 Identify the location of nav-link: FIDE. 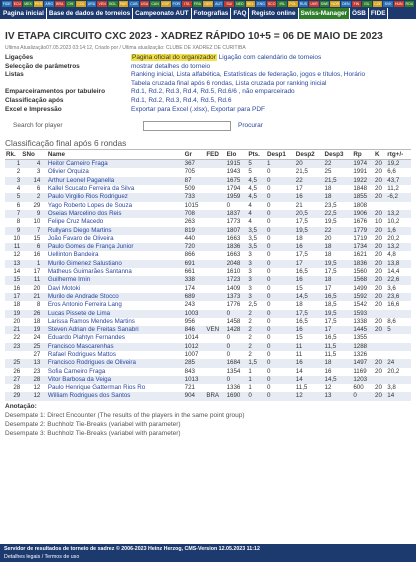
(379, 13).